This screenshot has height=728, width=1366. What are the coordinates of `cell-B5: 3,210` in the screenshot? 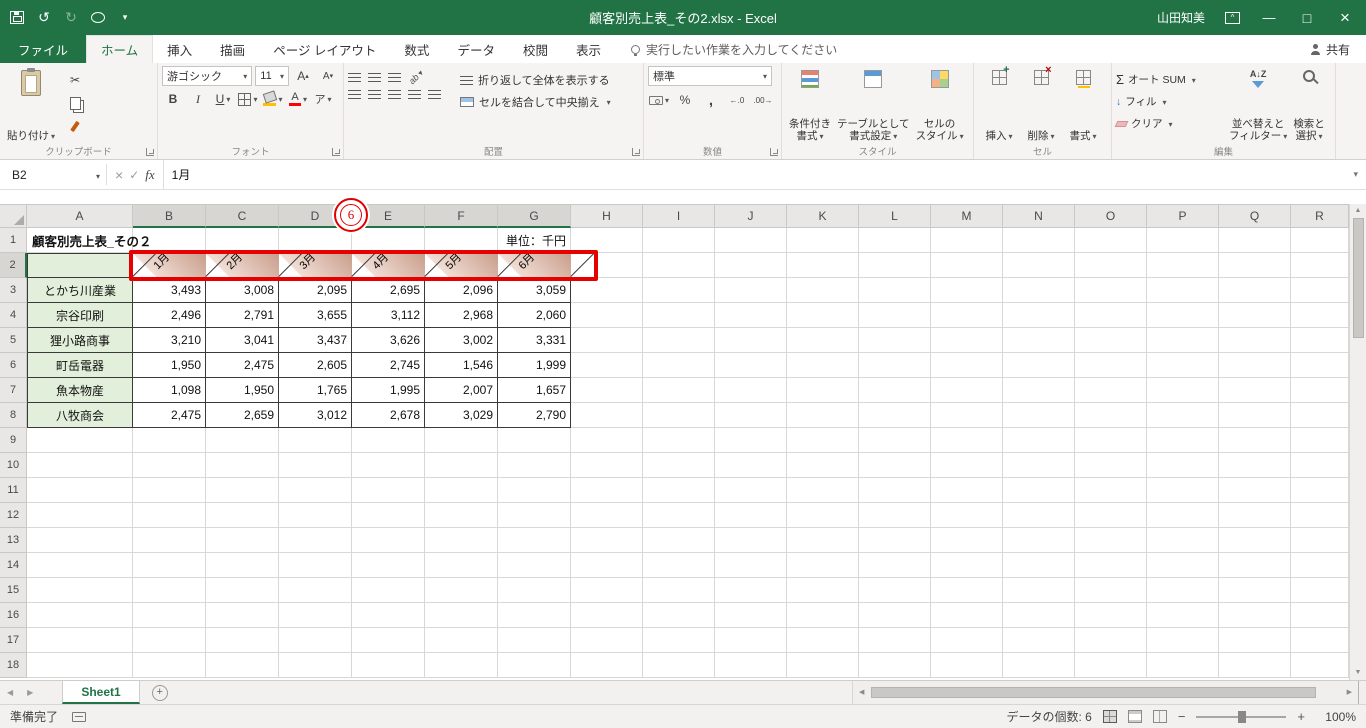 It's located at (169, 340).